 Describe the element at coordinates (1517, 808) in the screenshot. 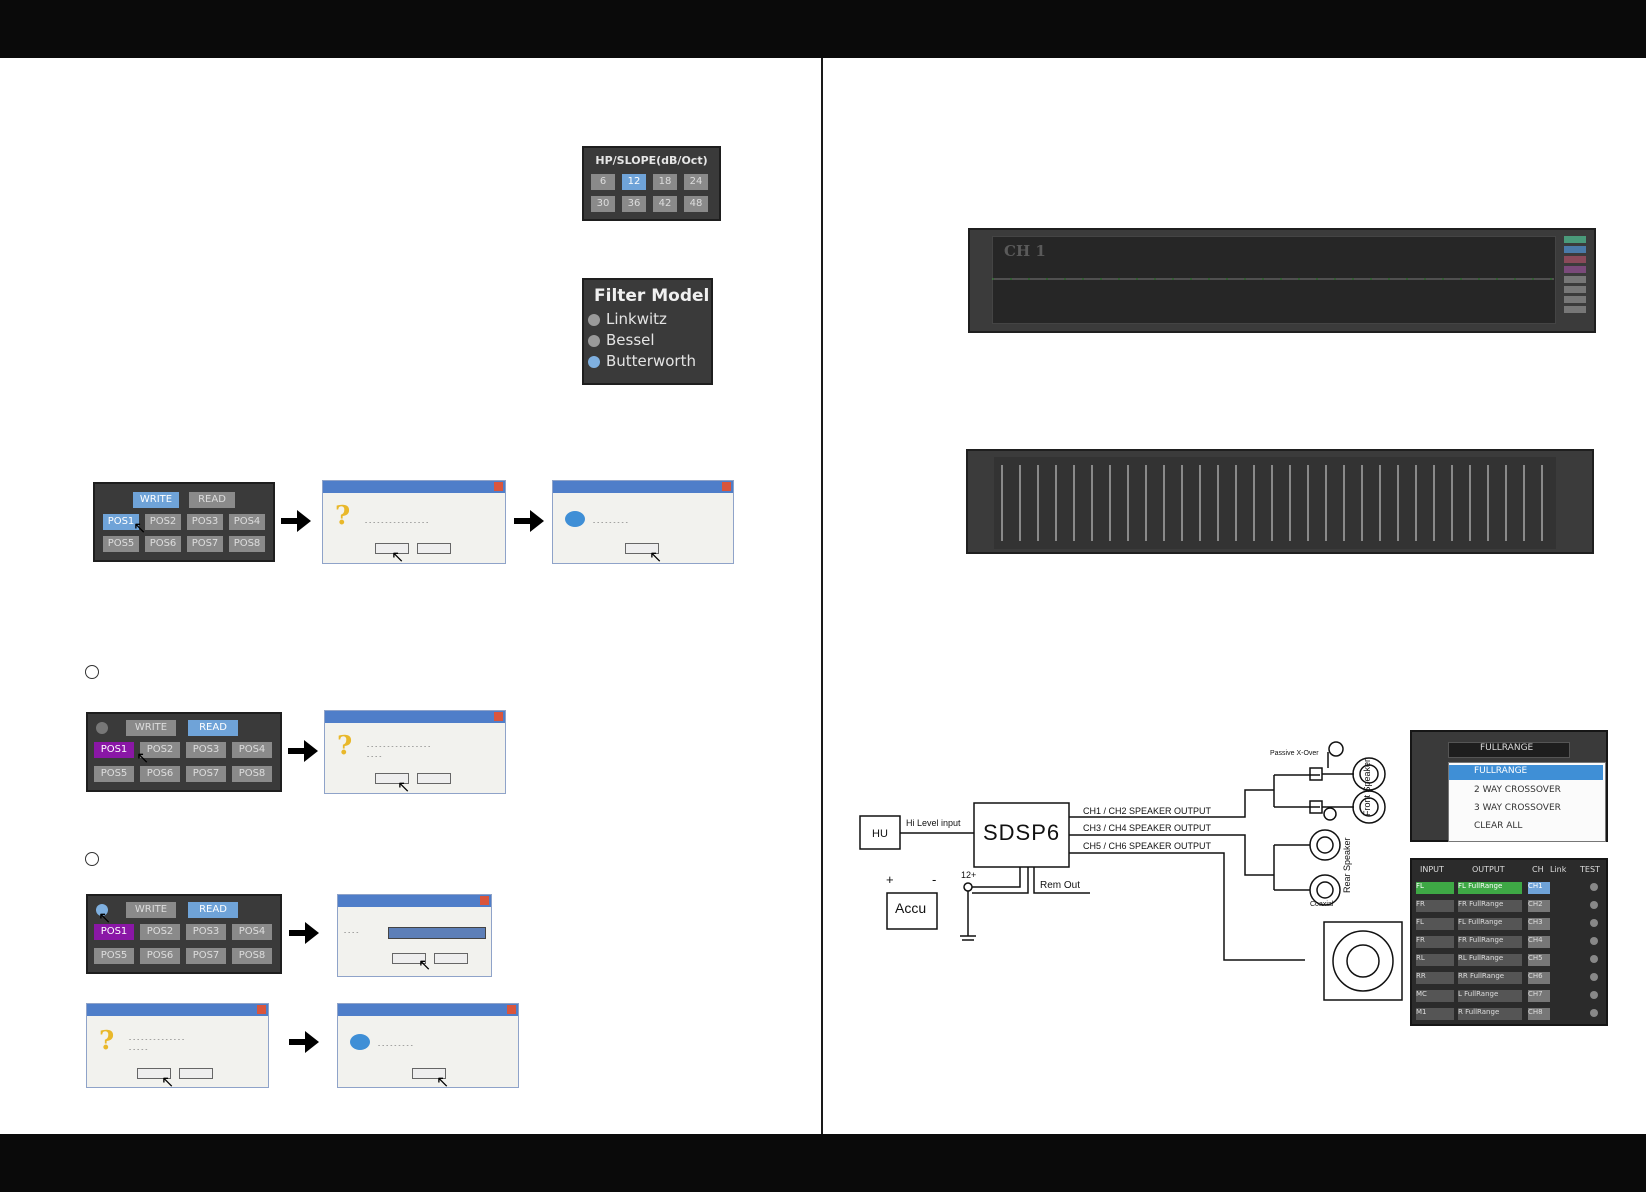

I see `crossover-option-3way: 3 WAY CROSSOVER` at that location.